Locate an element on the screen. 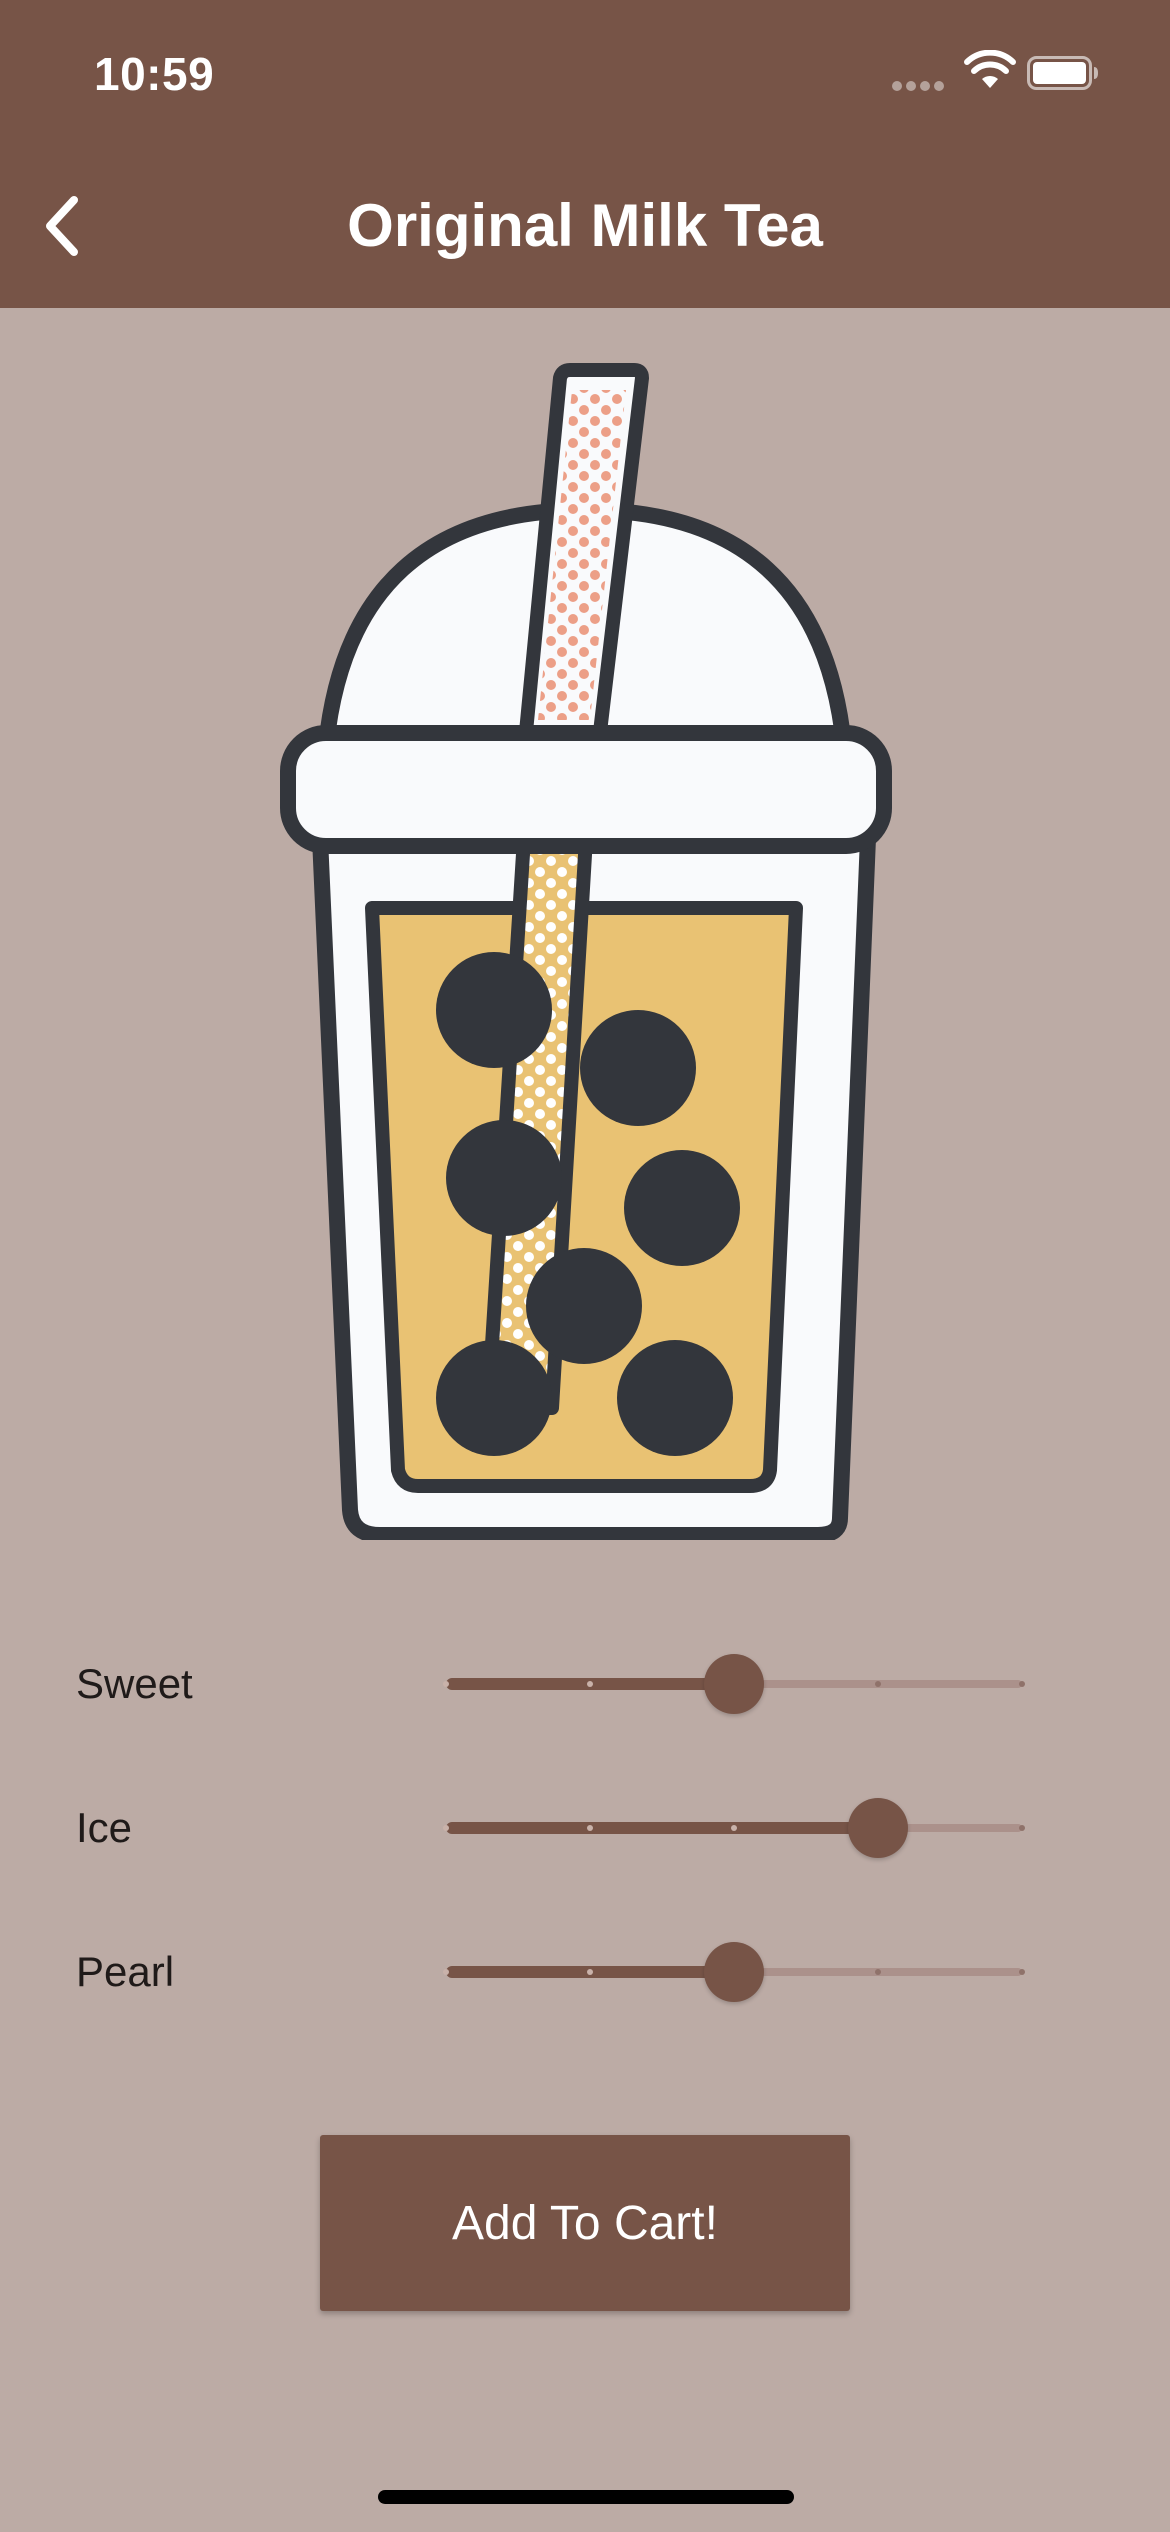 Image resolution: width=1170 pixels, height=2532 pixels. option-label: Pearl is located at coordinates (125, 1971).